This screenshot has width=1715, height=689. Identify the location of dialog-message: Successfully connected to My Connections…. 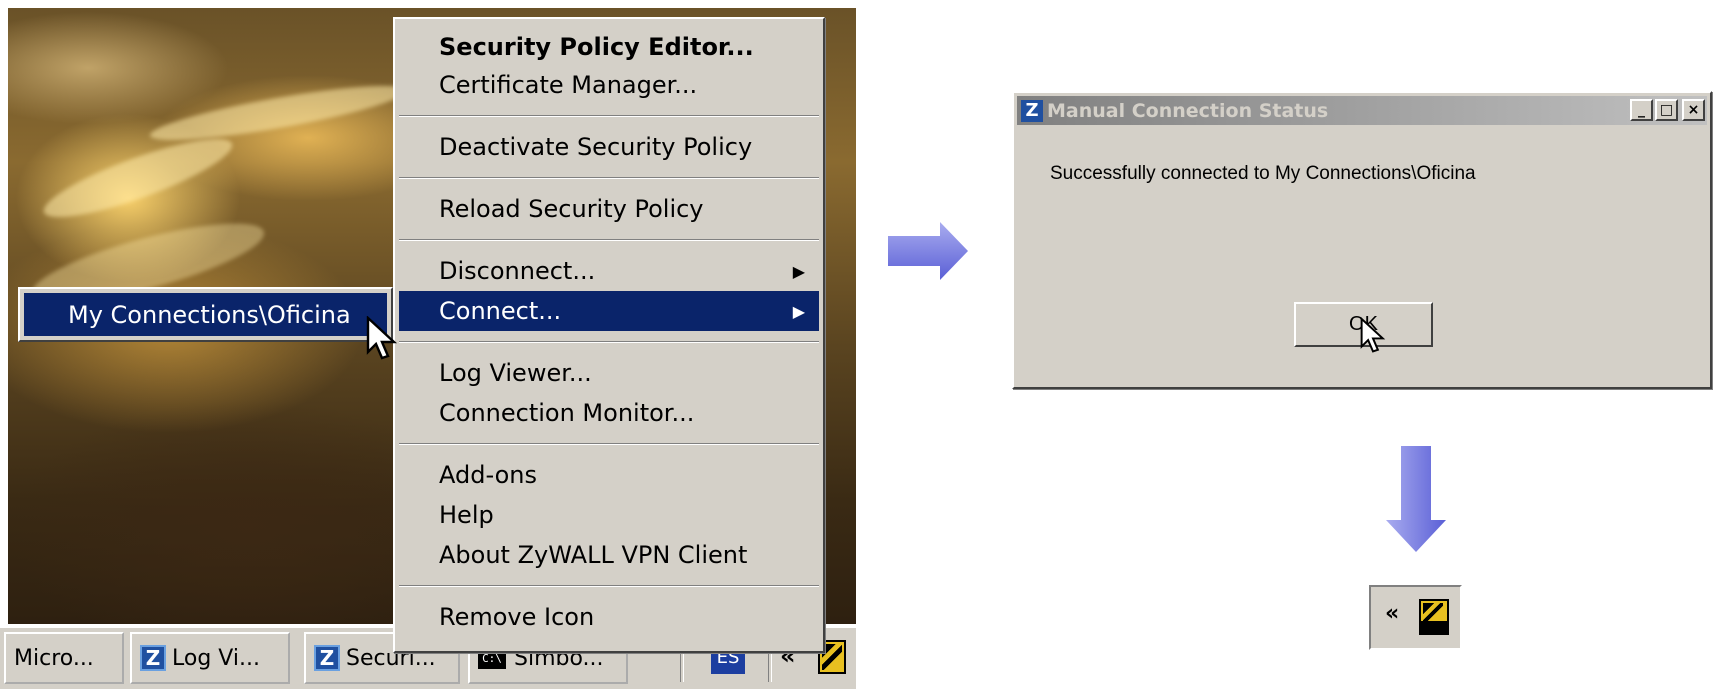
(1263, 173).